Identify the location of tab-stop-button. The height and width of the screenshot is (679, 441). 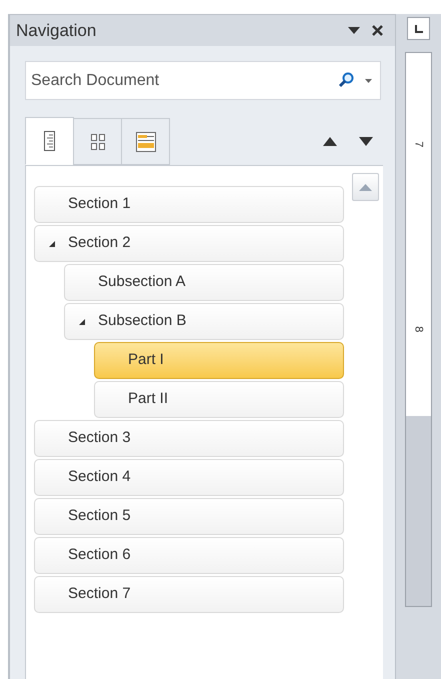
(418, 28).